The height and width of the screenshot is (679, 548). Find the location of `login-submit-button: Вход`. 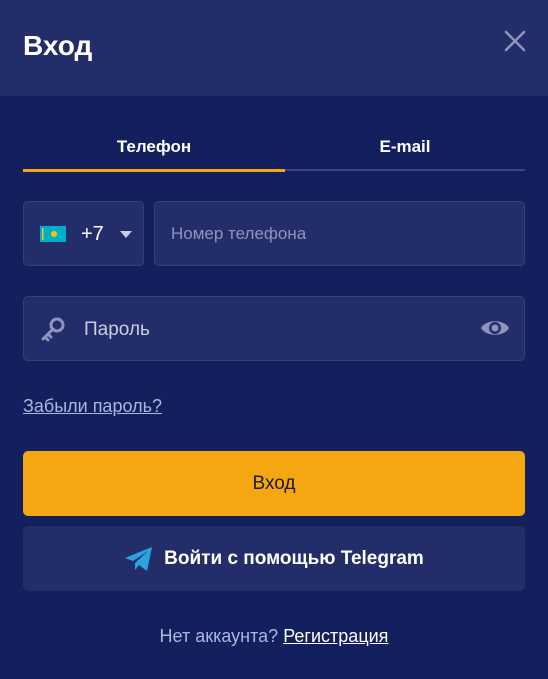

login-submit-button: Вход is located at coordinates (274, 483).